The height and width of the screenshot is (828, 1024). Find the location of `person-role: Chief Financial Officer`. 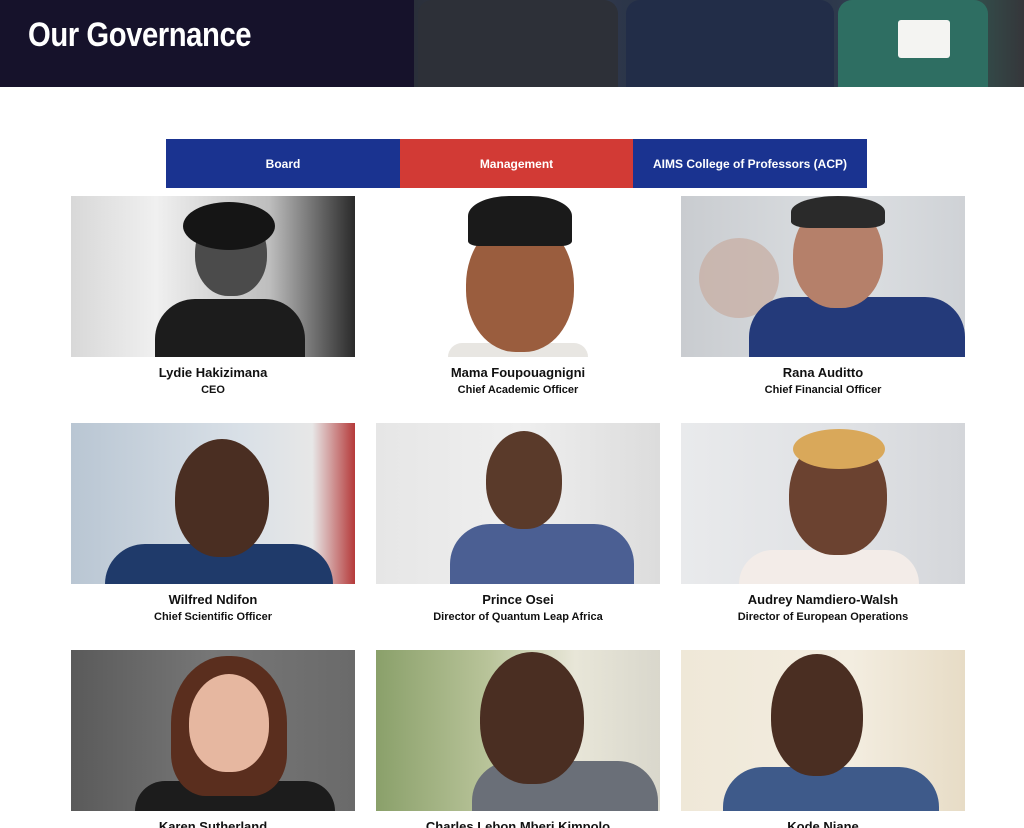

person-role: Chief Financial Officer is located at coordinates (823, 390).